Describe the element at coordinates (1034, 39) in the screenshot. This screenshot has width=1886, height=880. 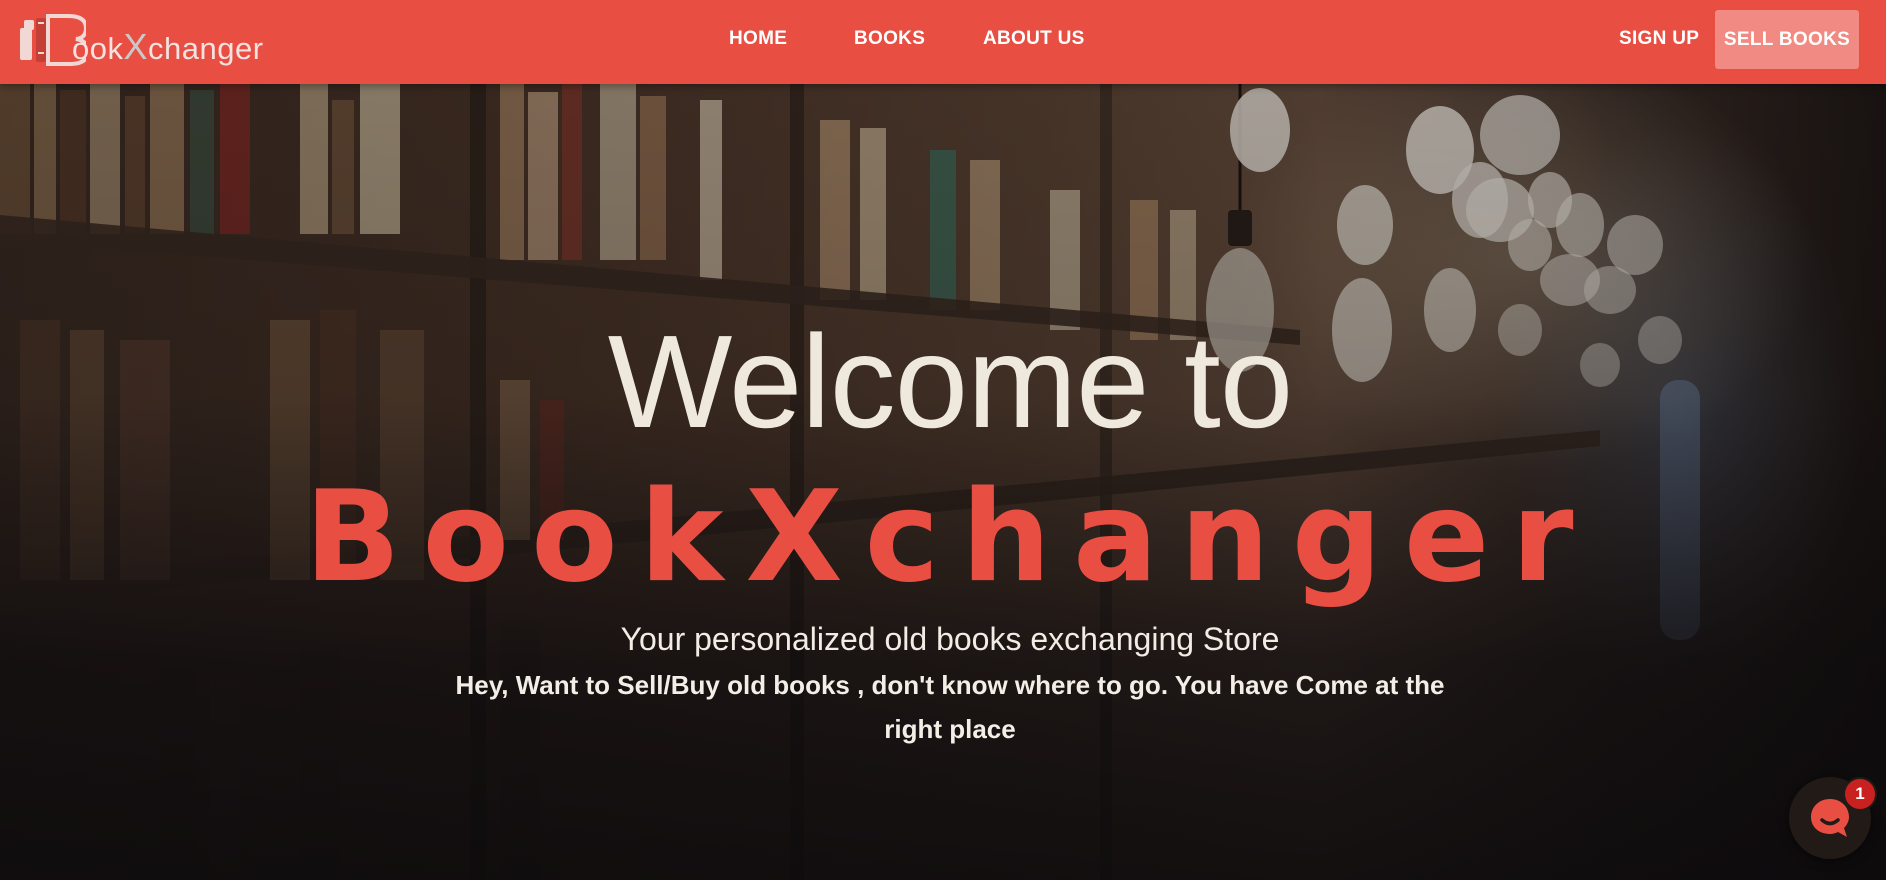
I see `nav-link-about-us: ABOUT US` at that location.